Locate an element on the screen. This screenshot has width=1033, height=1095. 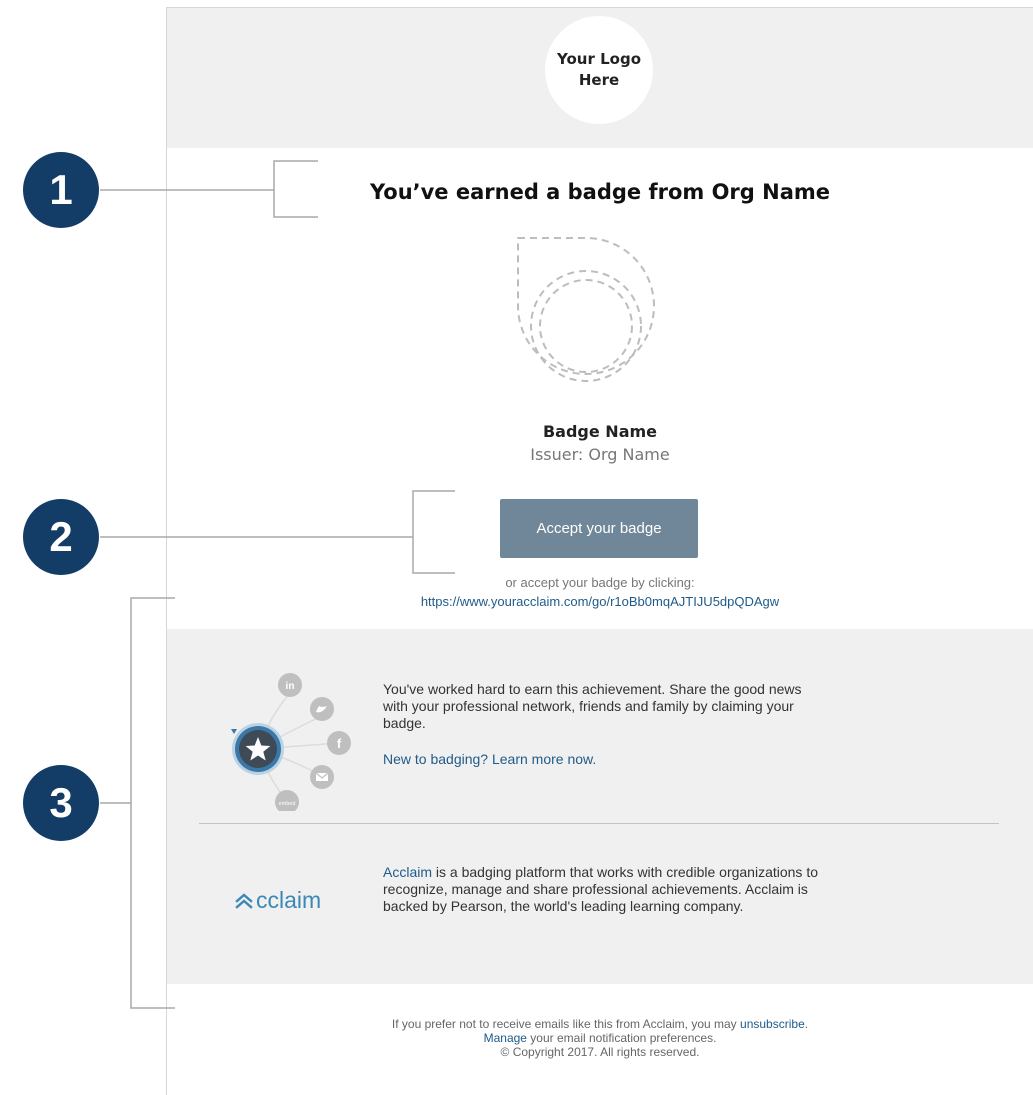
callout-3: 3 is located at coordinates (61, 803).